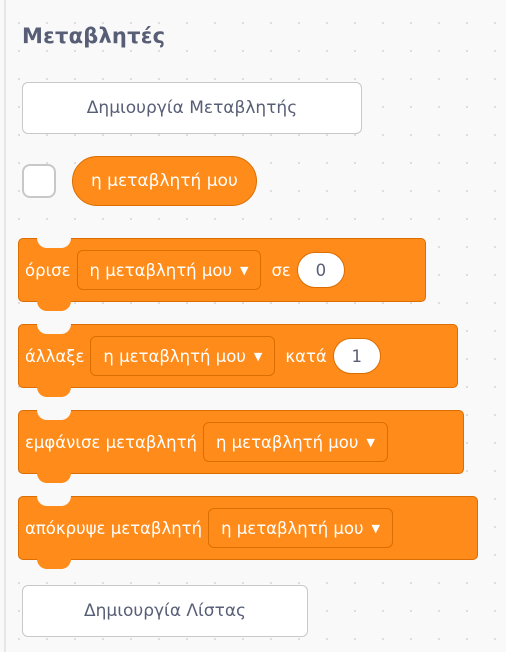 The width and height of the screenshot is (506, 652). I want to click on show-block-label: εμφάνισε μεταβλητή, so click(111, 442).